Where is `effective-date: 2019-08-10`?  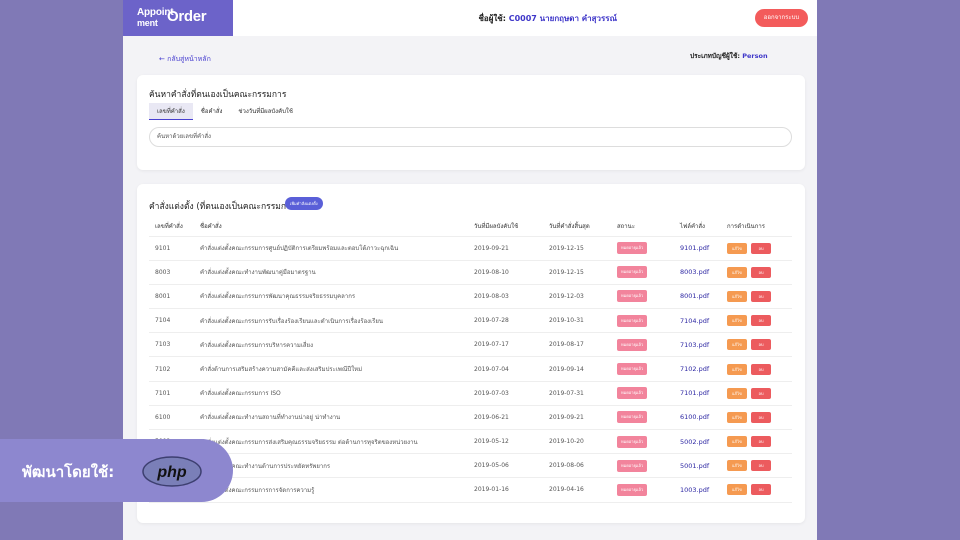
effective-date: 2019-08-10 is located at coordinates (511, 272).